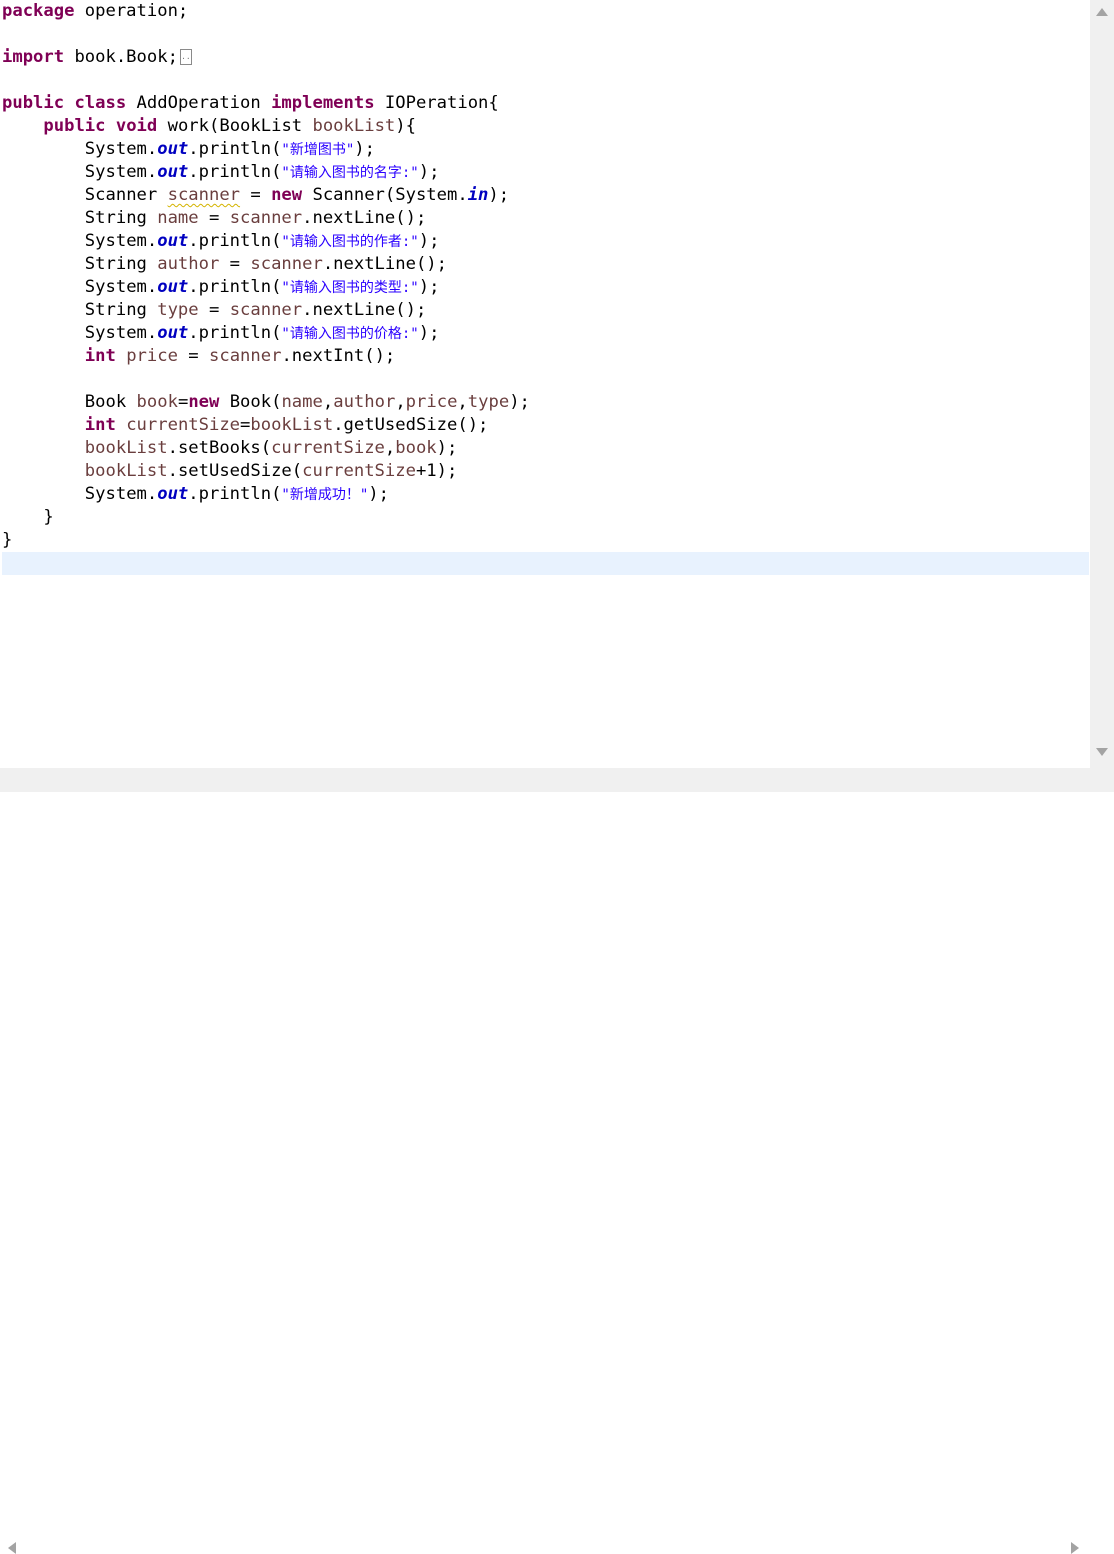  Describe the element at coordinates (545, 218) in the screenshot. I see `code-line-10: String name = scanner.nextLine();` at that location.